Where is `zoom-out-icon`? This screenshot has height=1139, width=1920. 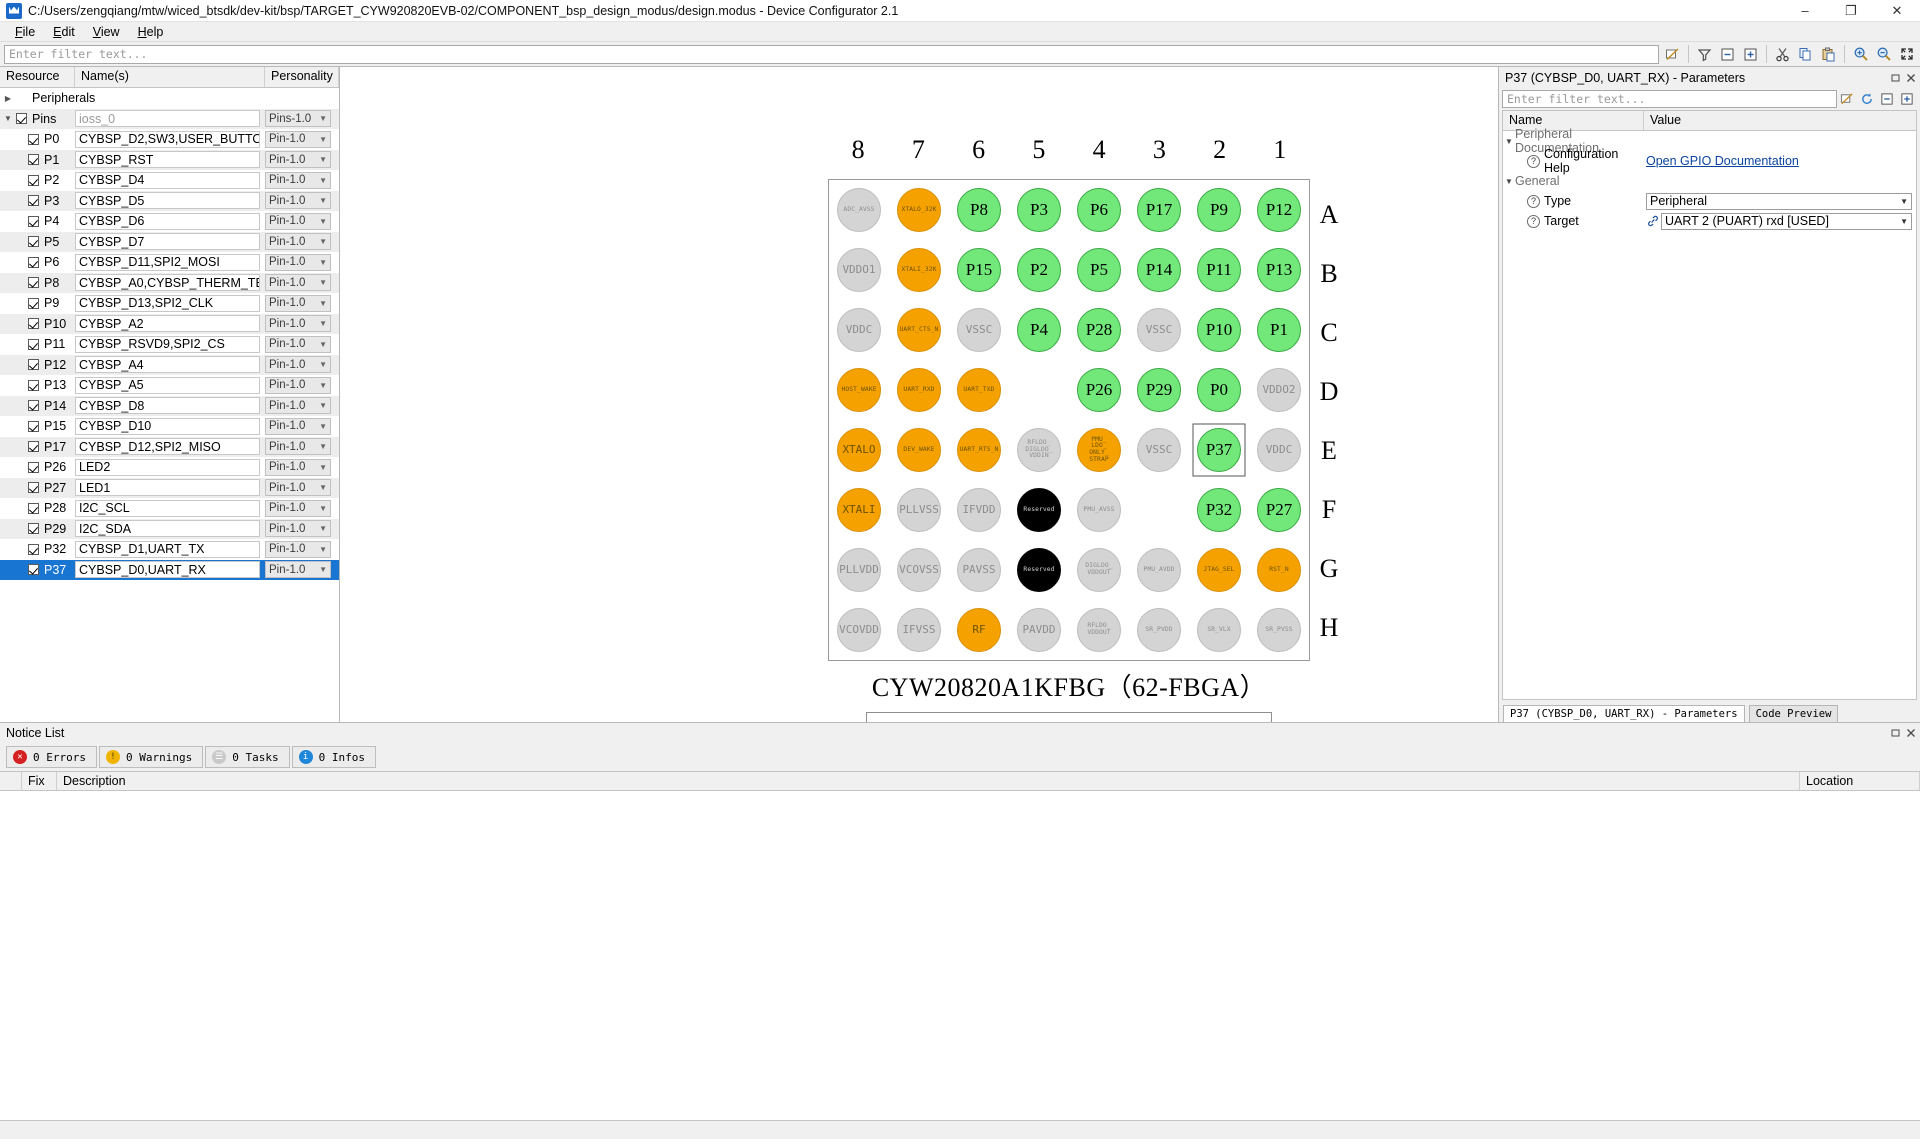 zoom-out-icon is located at coordinates (1883, 54).